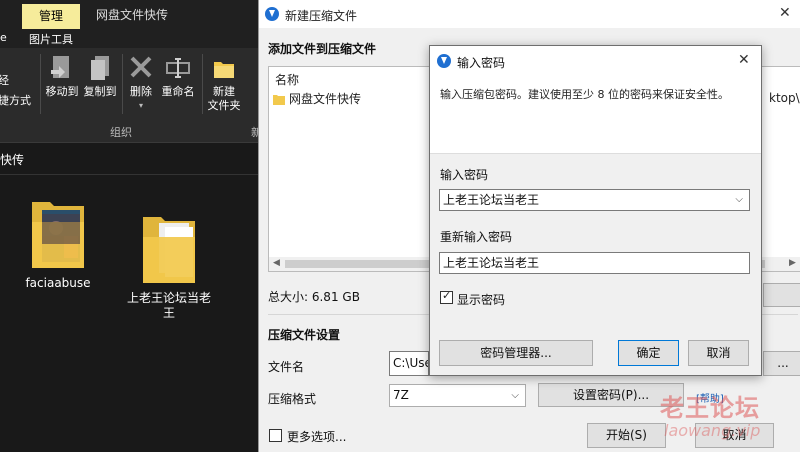 The height and width of the screenshot is (452, 800). What do you see at coordinates (325, 99) in the screenshot?
I see `list-item-label: 网盘文件快传` at bounding box center [325, 99].